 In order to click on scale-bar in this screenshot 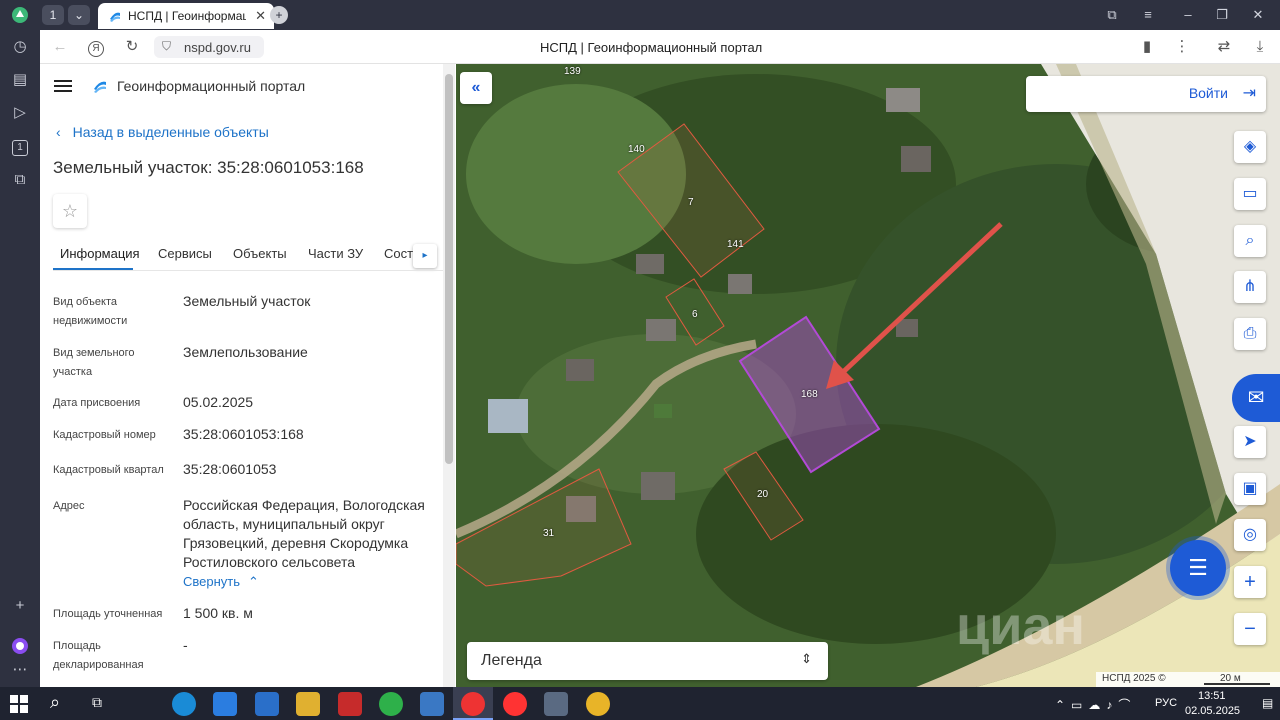, I will do `click(1237, 684)`.